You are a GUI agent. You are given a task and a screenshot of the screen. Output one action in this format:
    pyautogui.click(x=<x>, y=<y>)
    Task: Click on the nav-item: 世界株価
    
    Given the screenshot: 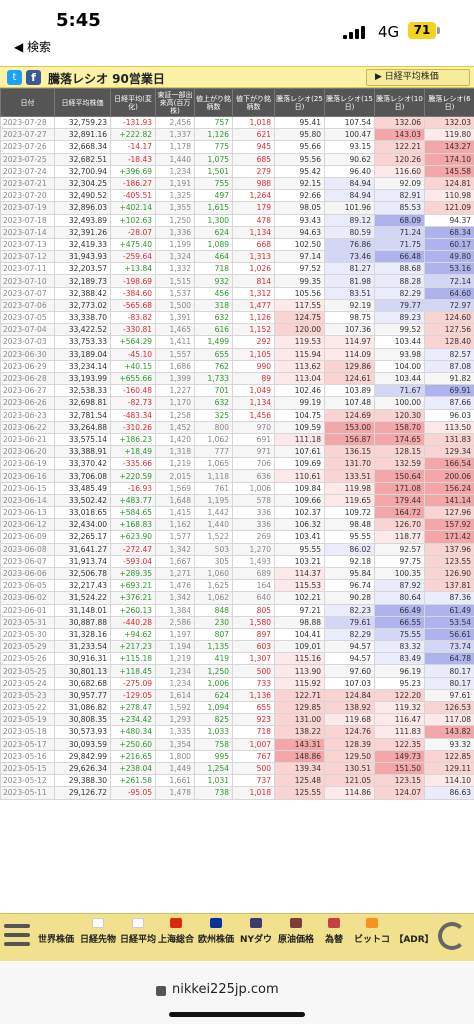 What is the action you would take?
    pyautogui.click(x=56, y=938)
    